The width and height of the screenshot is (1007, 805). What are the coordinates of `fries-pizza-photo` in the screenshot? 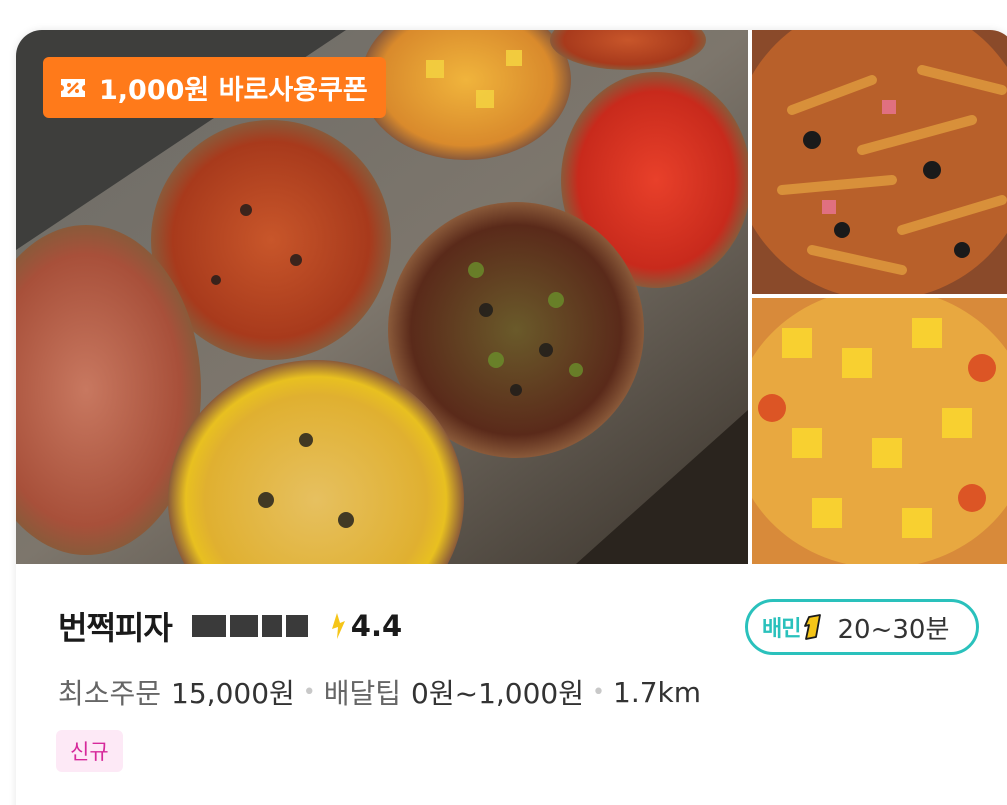 It's located at (879, 162).